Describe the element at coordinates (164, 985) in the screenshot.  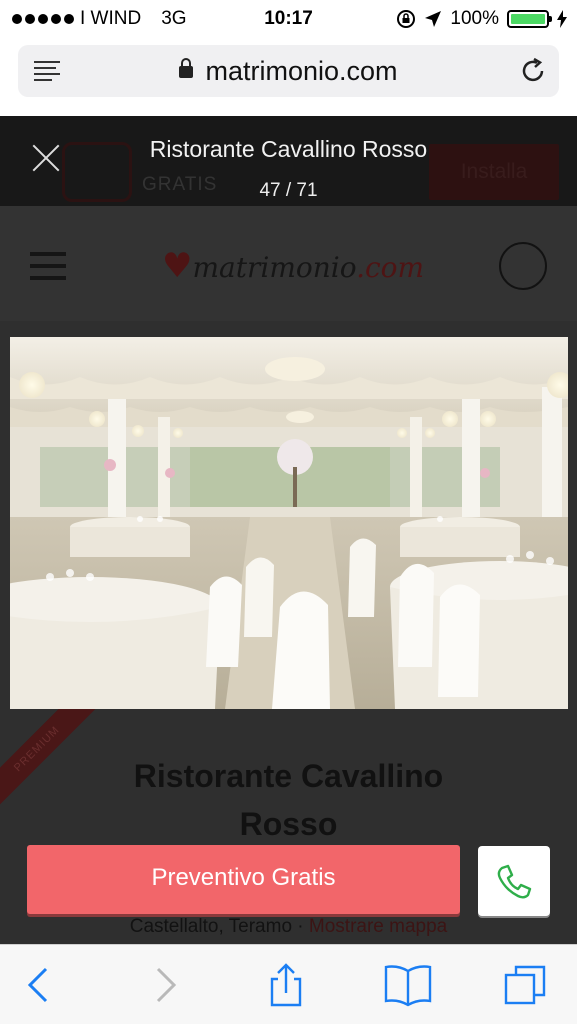
I see `forward-icon` at that location.